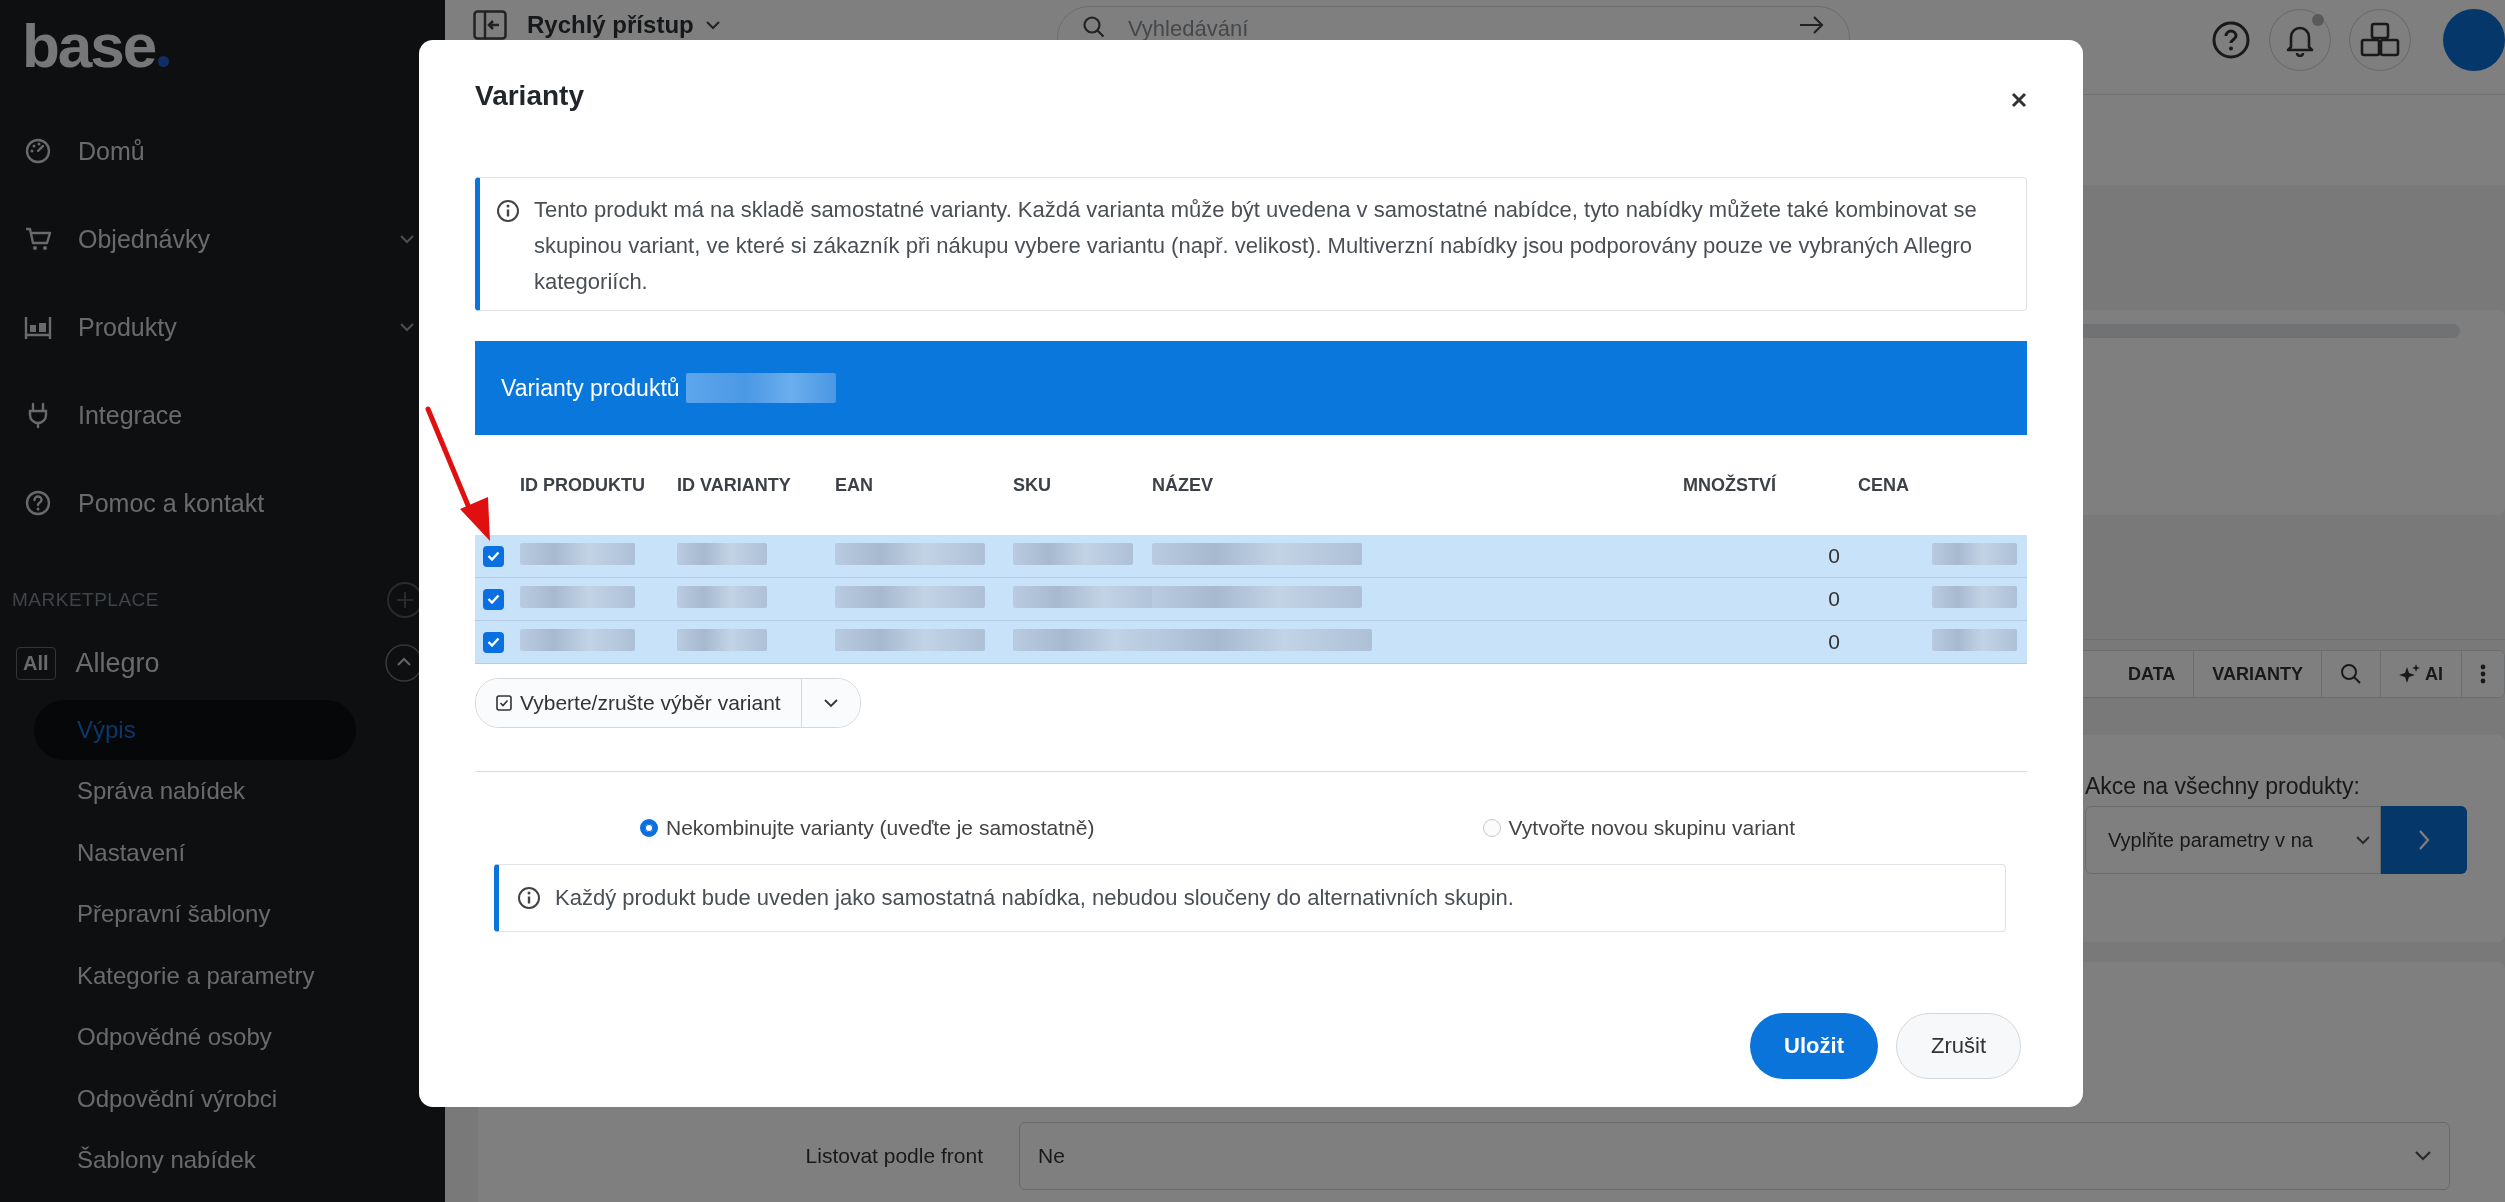 The width and height of the screenshot is (2505, 1202). Describe the element at coordinates (893, 1156) in the screenshot. I see `field-label: Listovat podle front` at that location.